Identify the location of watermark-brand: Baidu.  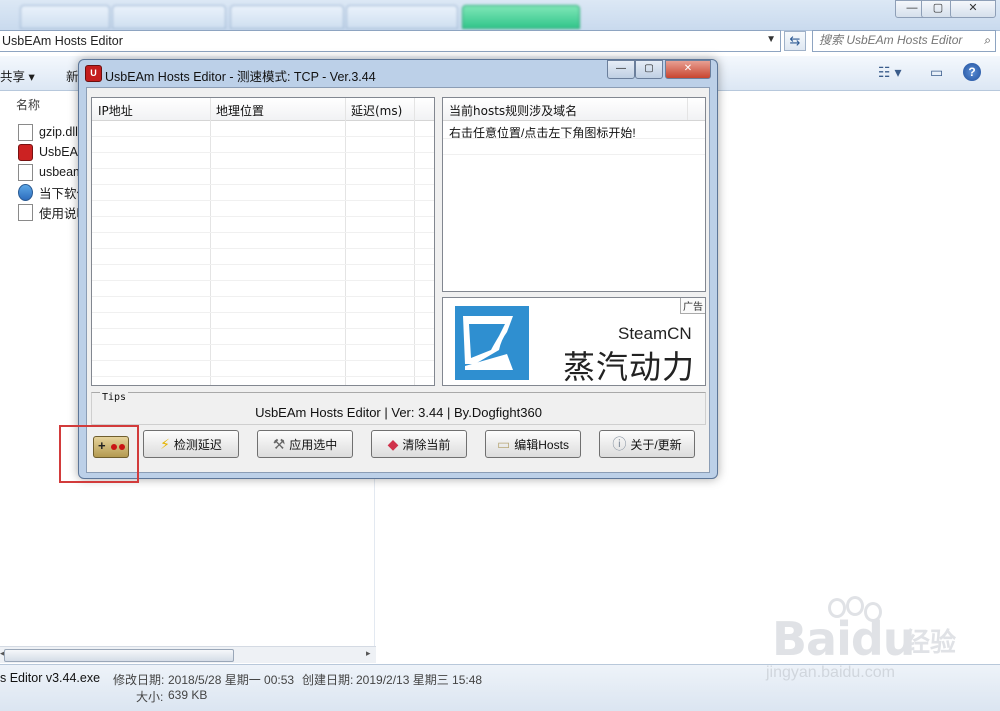
(844, 639).